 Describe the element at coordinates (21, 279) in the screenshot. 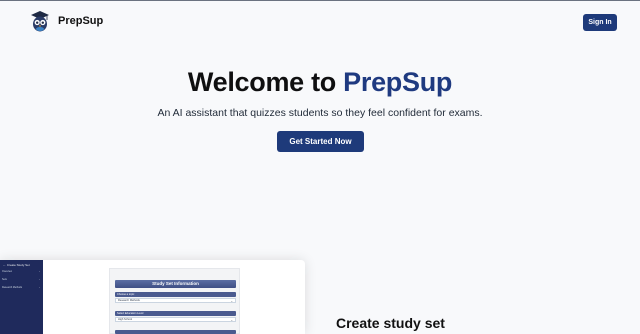

I see `preview-sidebar-item: Sets ▫` at that location.